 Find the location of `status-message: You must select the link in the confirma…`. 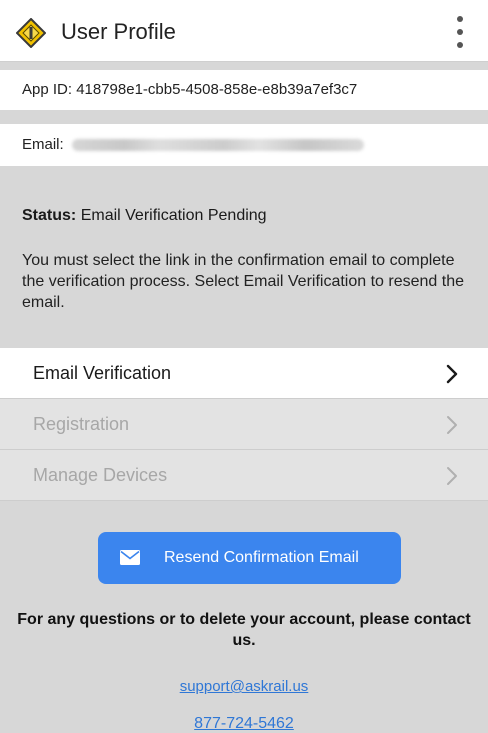

status-message: You must select the link in the confirma… is located at coordinates (243, 281).